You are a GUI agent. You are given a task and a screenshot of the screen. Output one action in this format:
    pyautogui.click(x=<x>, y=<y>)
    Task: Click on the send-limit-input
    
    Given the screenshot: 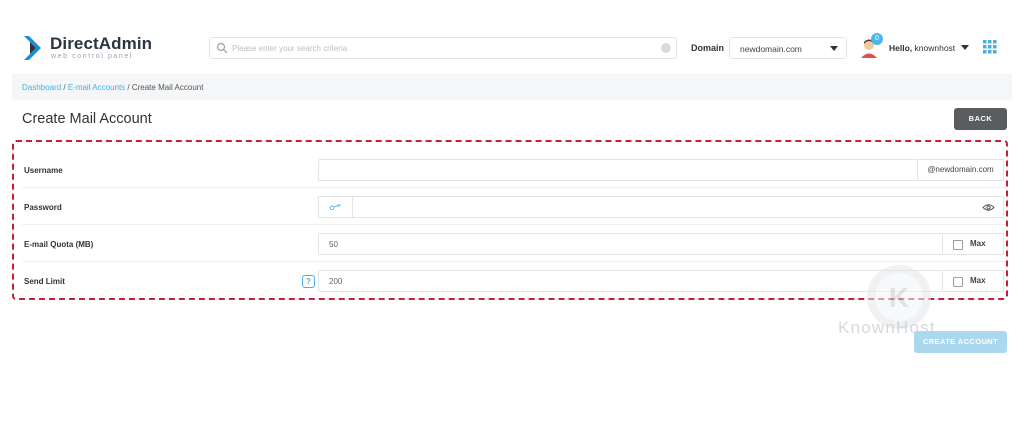 What is the action you would take?
    pyautogui.click(x=629, y=281)
    